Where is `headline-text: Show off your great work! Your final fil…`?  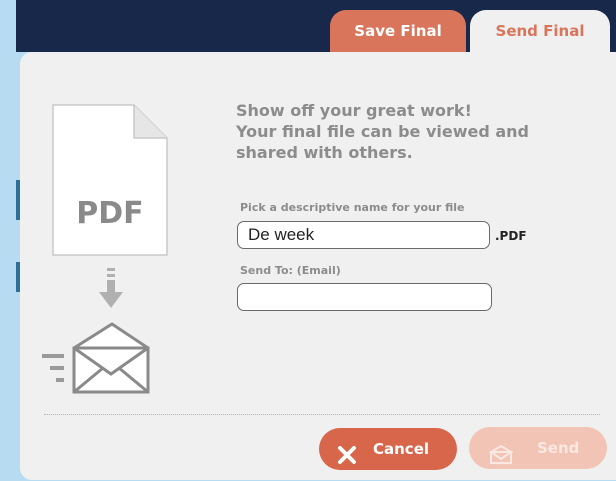 headline-text: Show off your great work! Your final fil… is located at coordinates (406, 131).